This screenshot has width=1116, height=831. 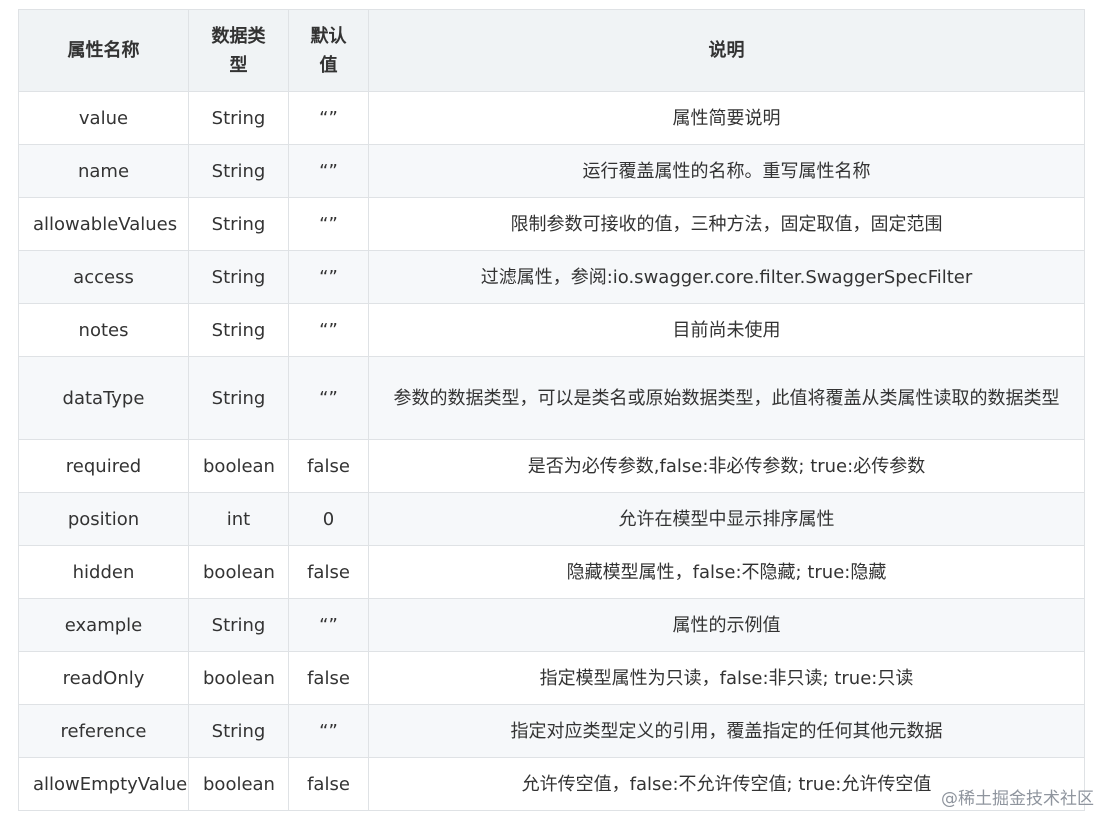 What do you see at coordinates (726, 625) in the screenshot?
I see `cell-description: 属性的示例值` at bounding box center [726, 625].